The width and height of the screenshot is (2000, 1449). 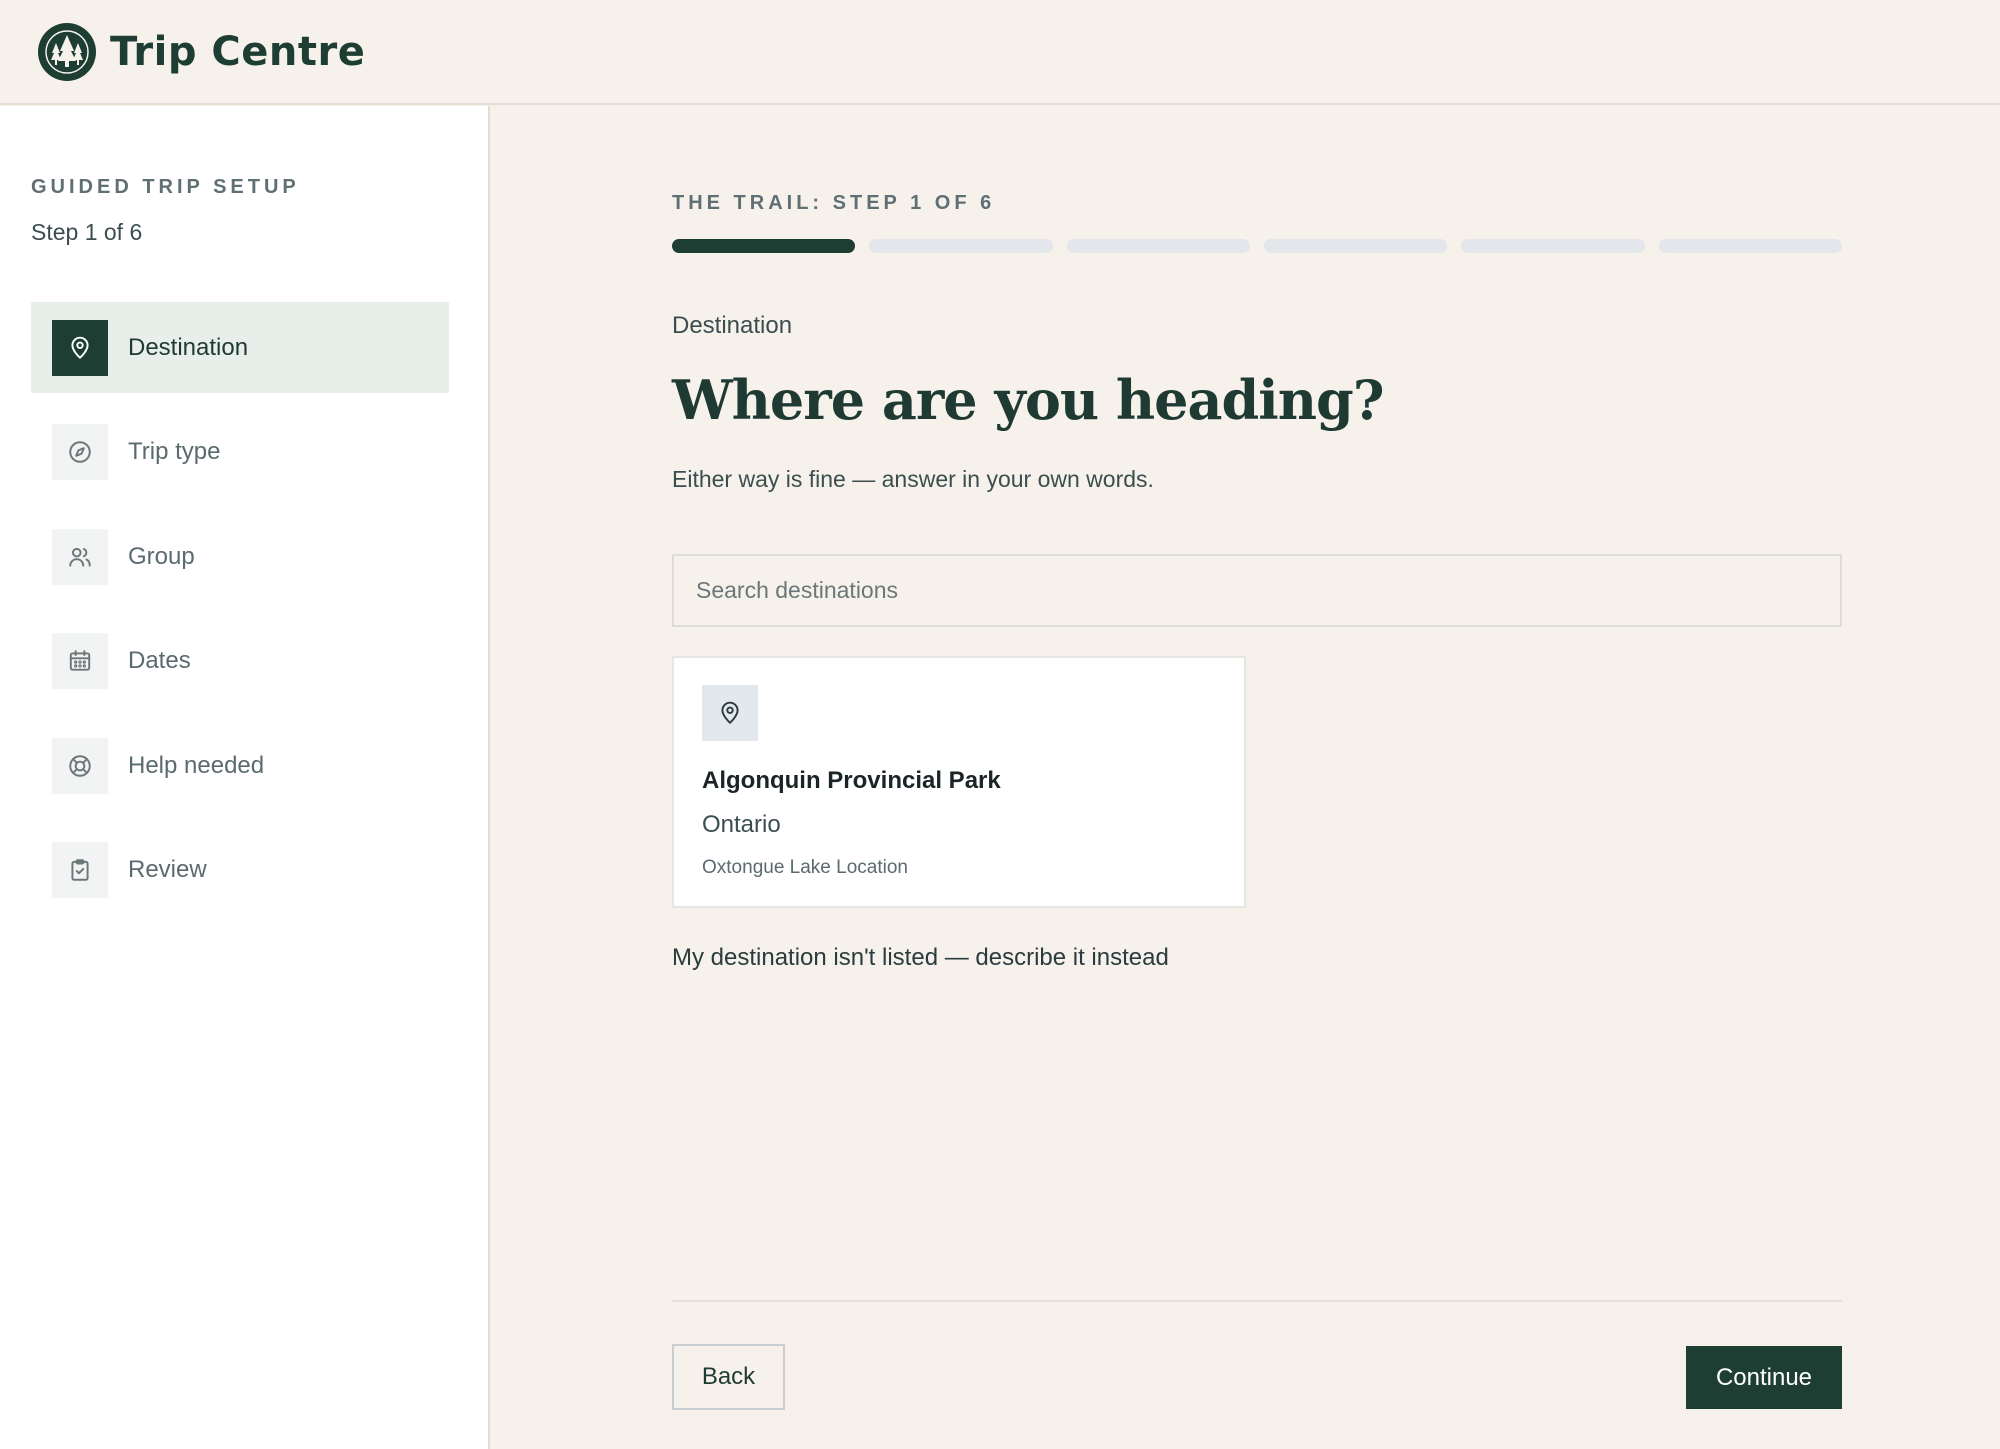 What do you see at coordinates (80, 870) in the screenshot?
I see `clipboard-check-icon` at bounding box center [80, 870].